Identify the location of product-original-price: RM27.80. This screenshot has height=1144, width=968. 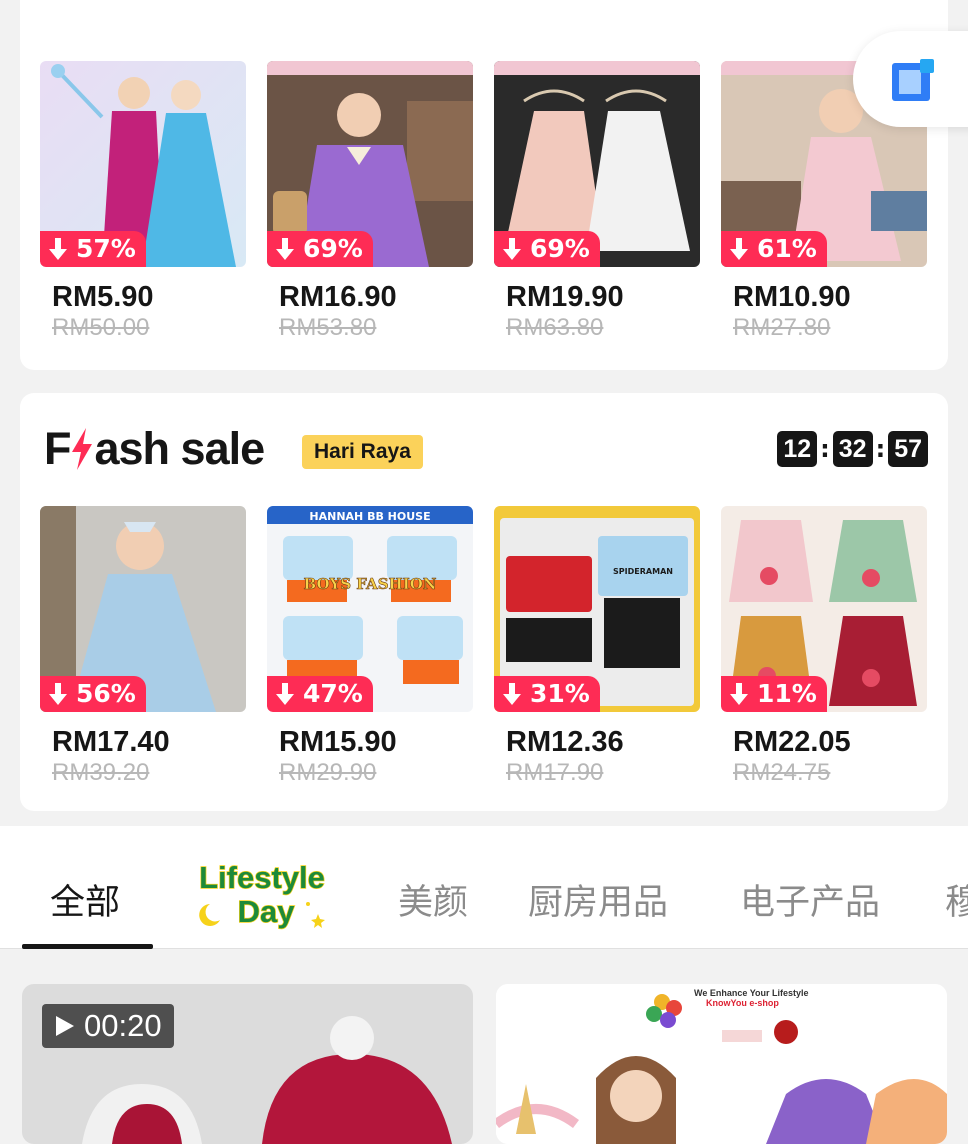
(782, 327).